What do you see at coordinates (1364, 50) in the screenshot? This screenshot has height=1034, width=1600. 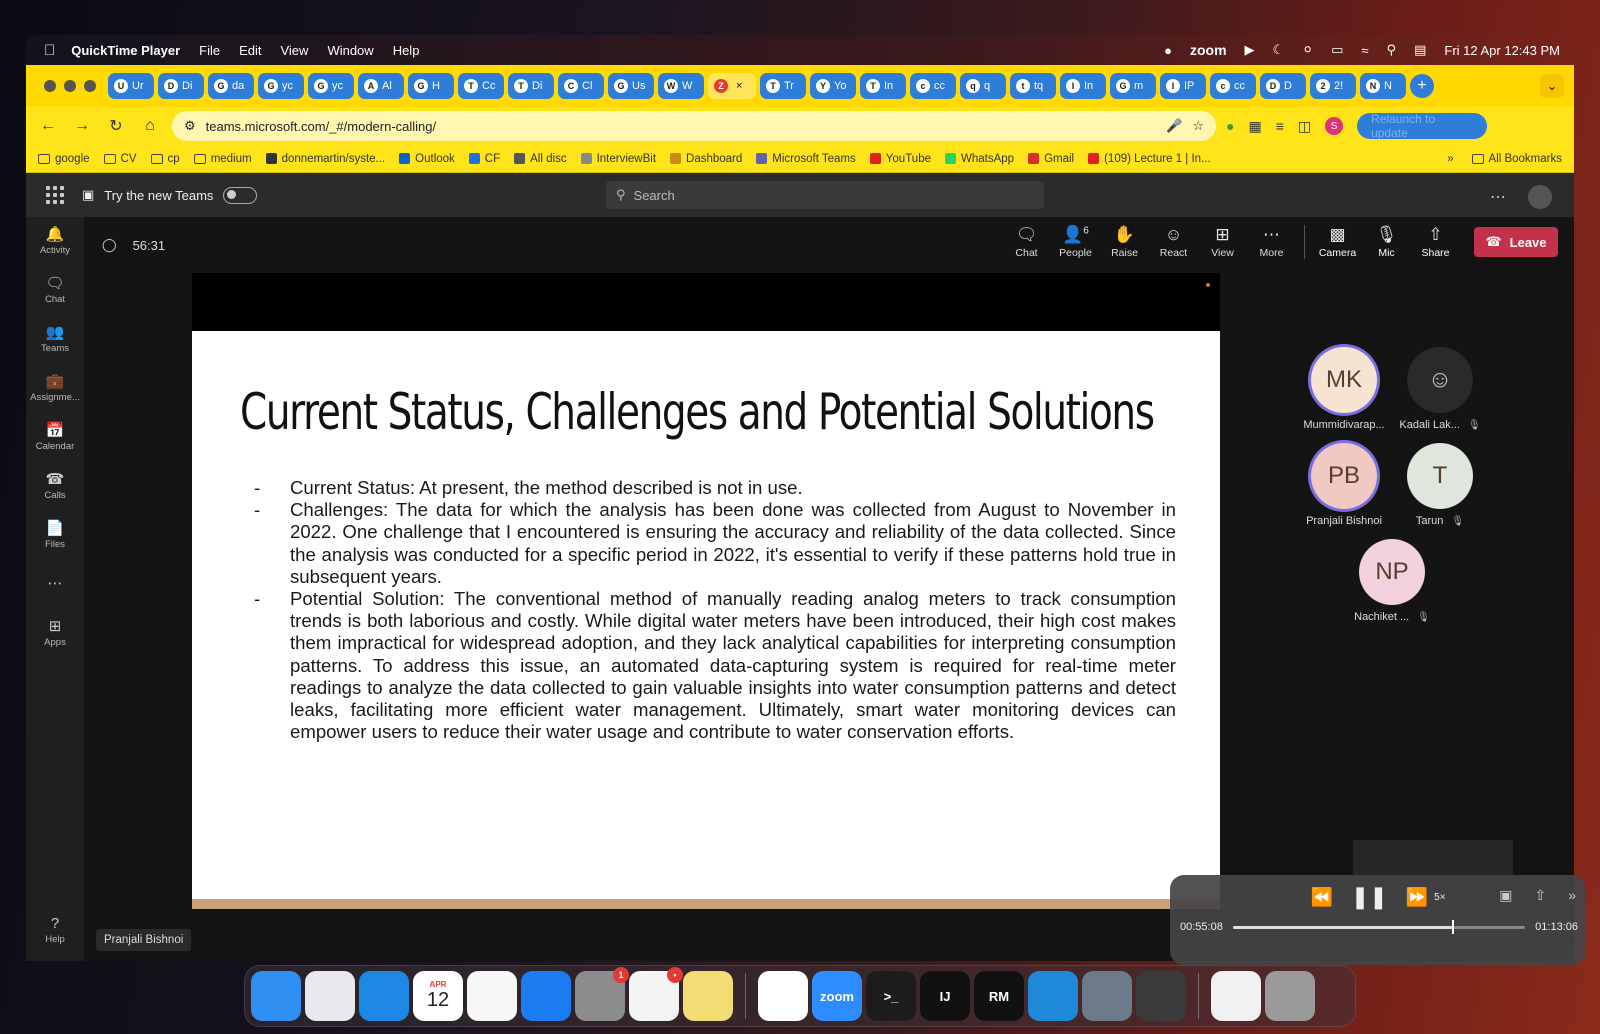 I see `wifi-icon: ≈` at bounding box center [1364, 50].